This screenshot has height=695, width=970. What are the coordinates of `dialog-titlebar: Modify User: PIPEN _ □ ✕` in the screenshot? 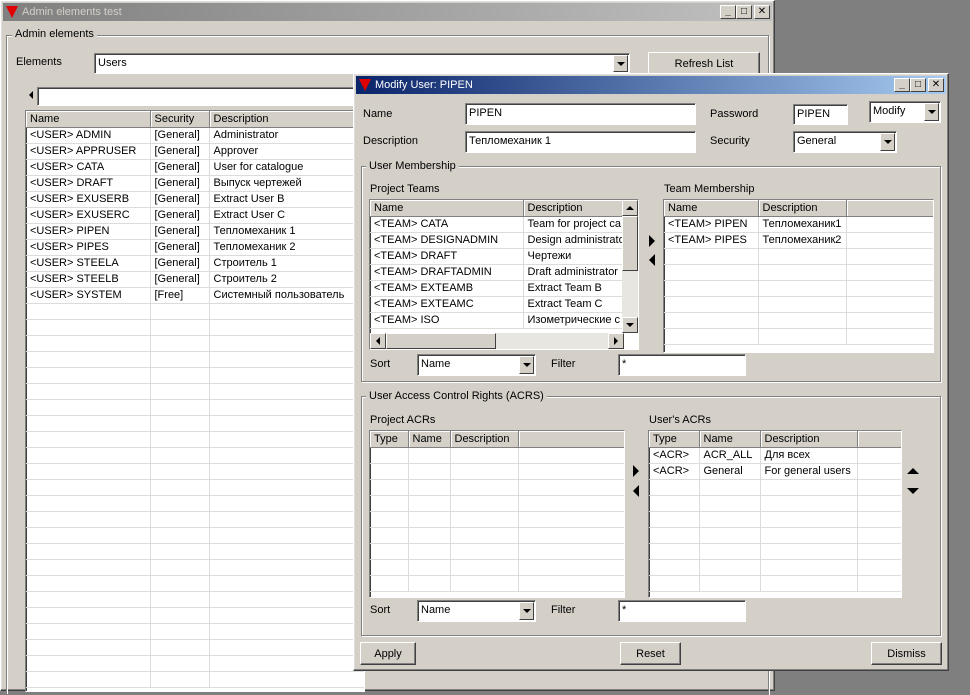 It's located at (651, 85).